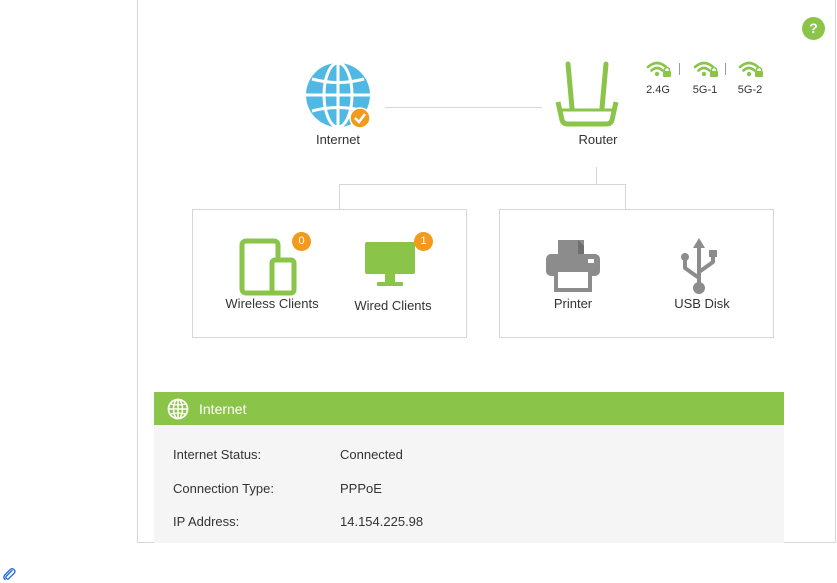 This screenshot has height=583, width=837. I want to click on wired-clients-label: Wired Clients, so click(393, 305).